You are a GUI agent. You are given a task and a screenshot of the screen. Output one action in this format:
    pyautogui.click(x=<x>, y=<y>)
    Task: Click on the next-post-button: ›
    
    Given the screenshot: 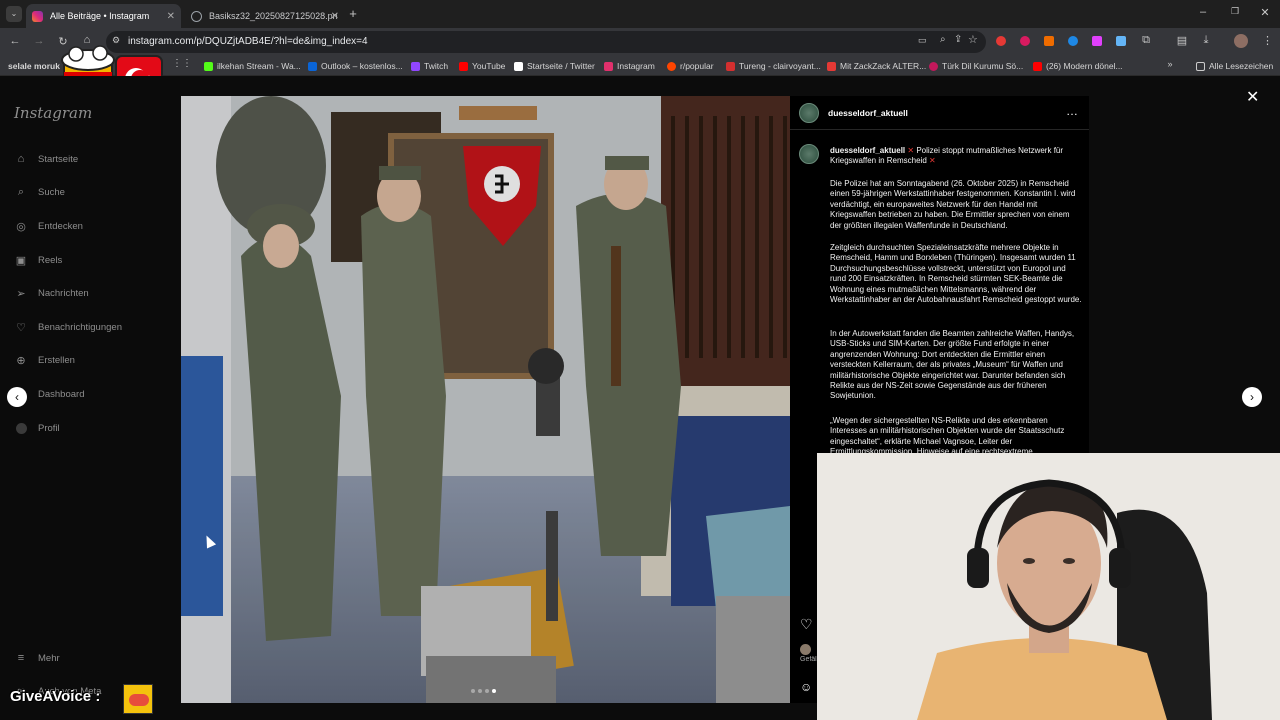 What is the action you would take?
    pyautogui.click(x=1252, y=397)
    